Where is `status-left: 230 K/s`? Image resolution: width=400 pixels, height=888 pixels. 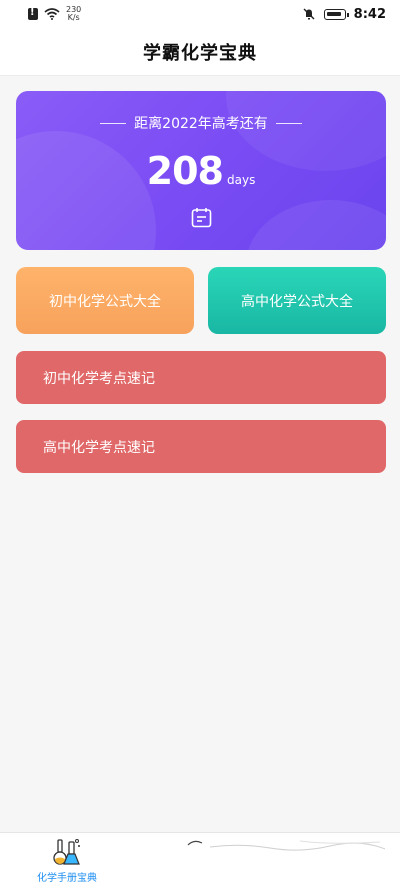
status-left: 230 K/s is located at coordinates (54, 14).